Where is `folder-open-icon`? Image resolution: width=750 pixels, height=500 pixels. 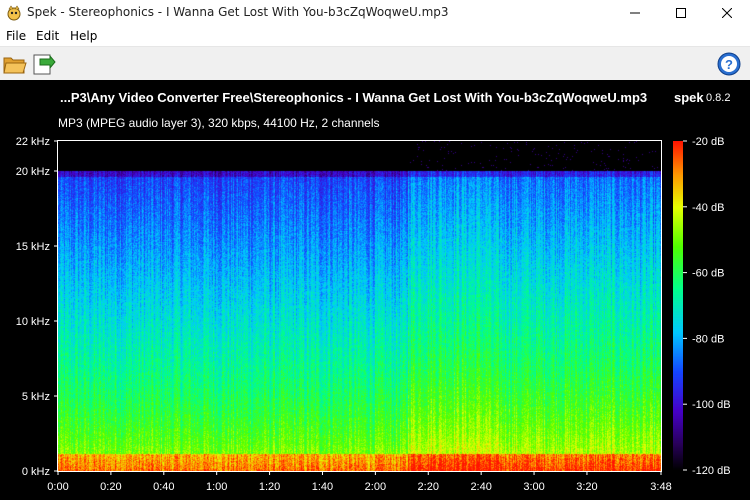 folder-open-icon is located at coordinates (15, 65).